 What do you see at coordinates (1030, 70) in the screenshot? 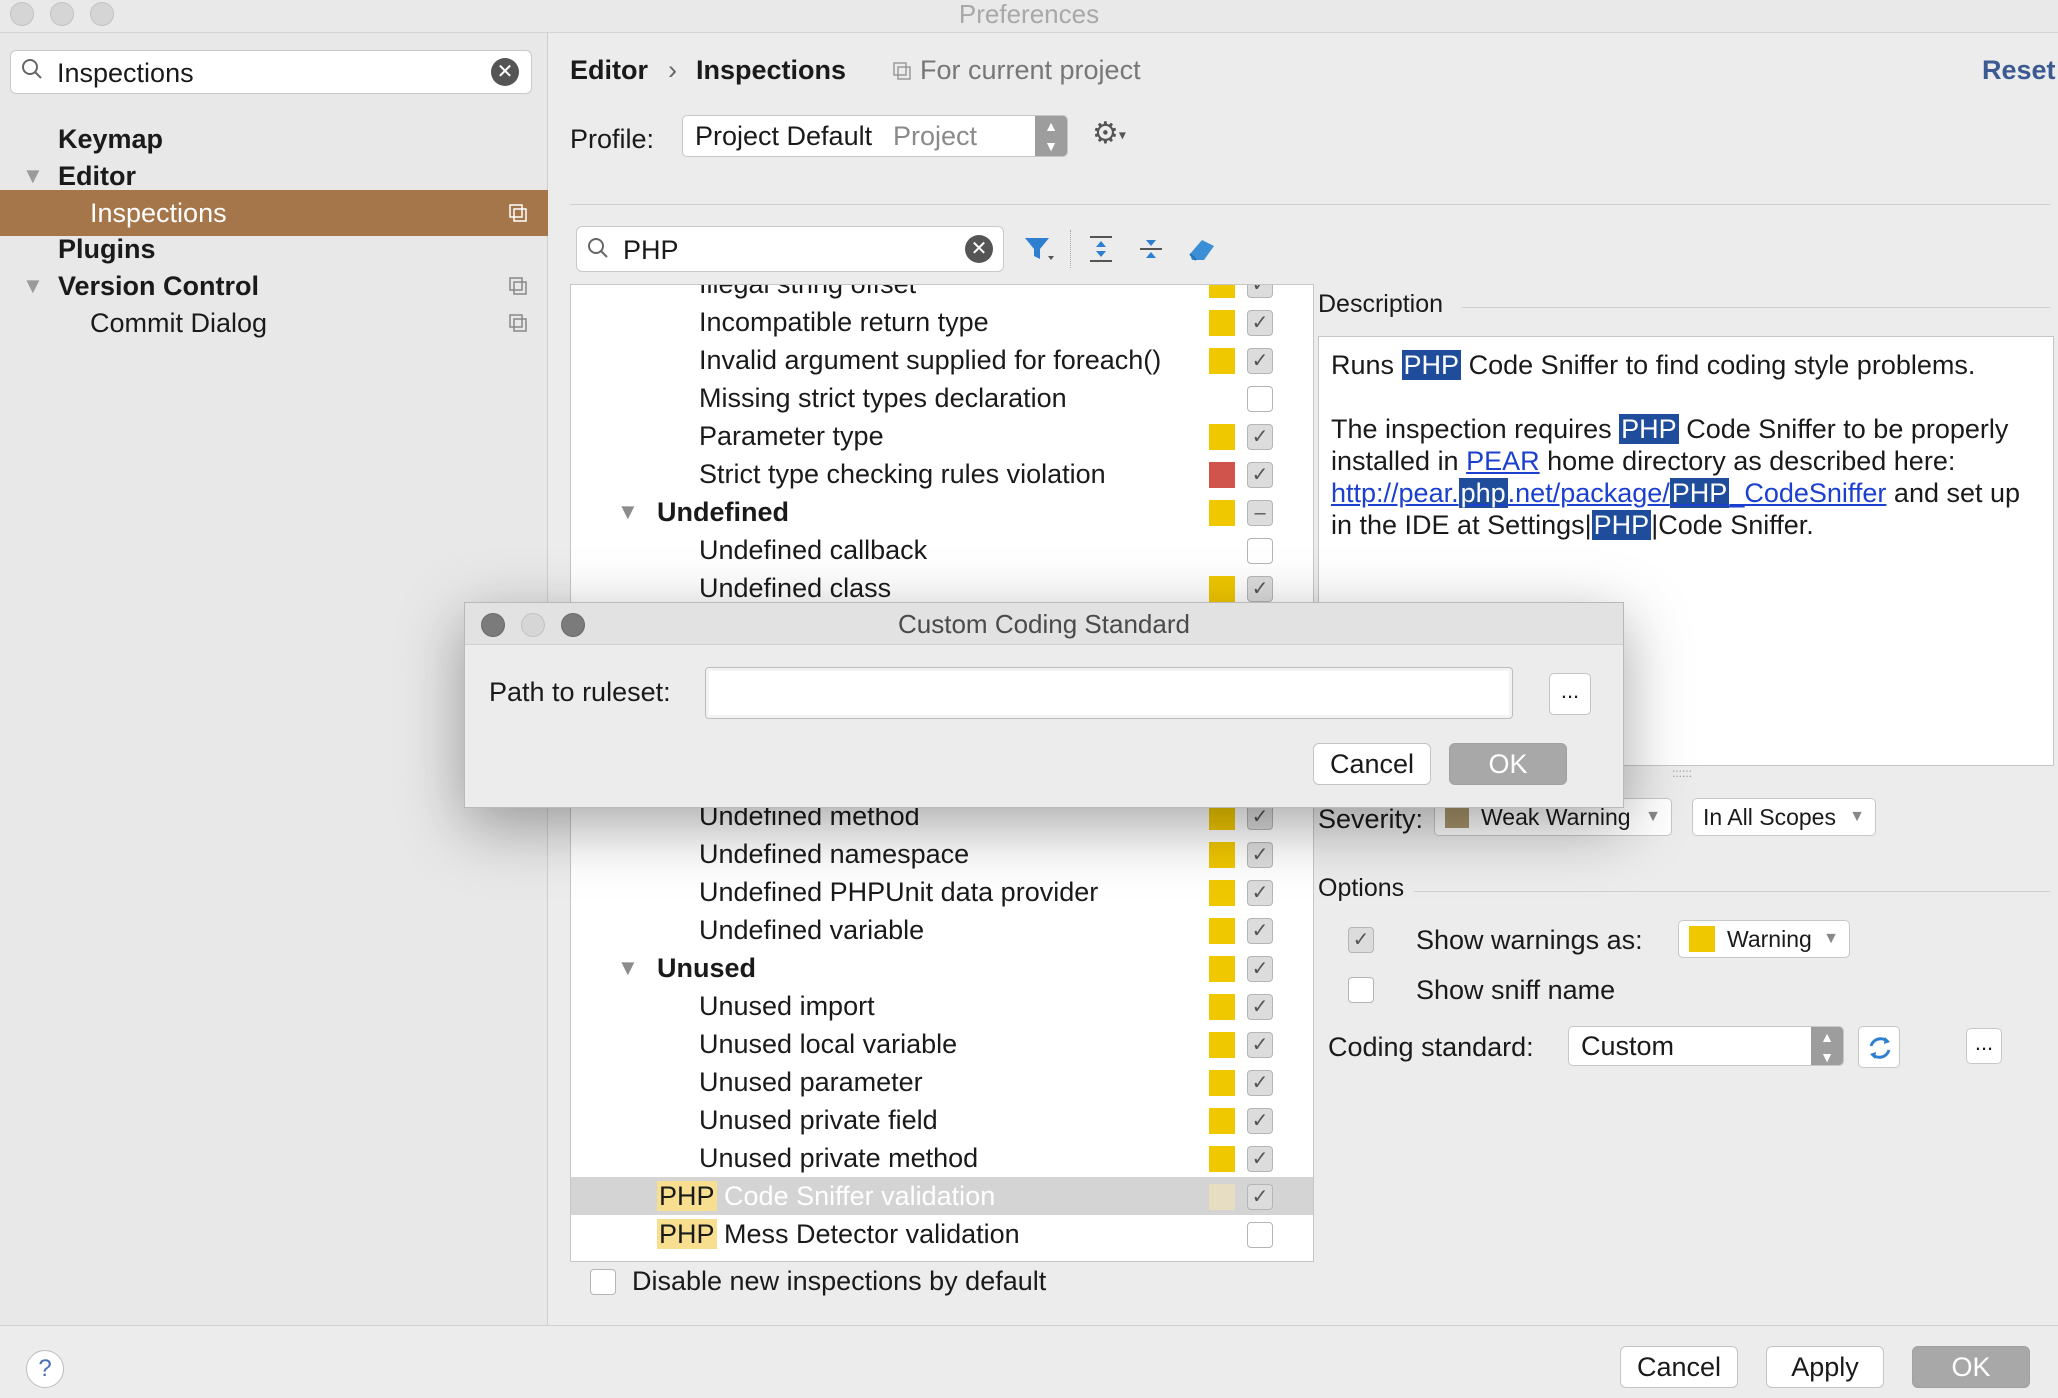
I see `scope-note: For current project` at bounding box center [1030, 70].